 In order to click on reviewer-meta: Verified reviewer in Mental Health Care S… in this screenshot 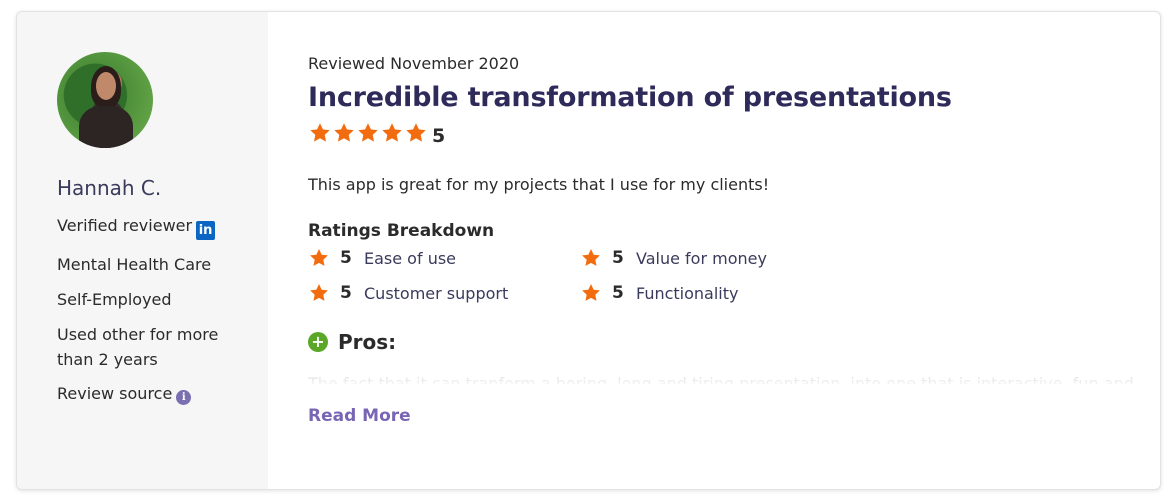, I will do `click(162, 310)`.